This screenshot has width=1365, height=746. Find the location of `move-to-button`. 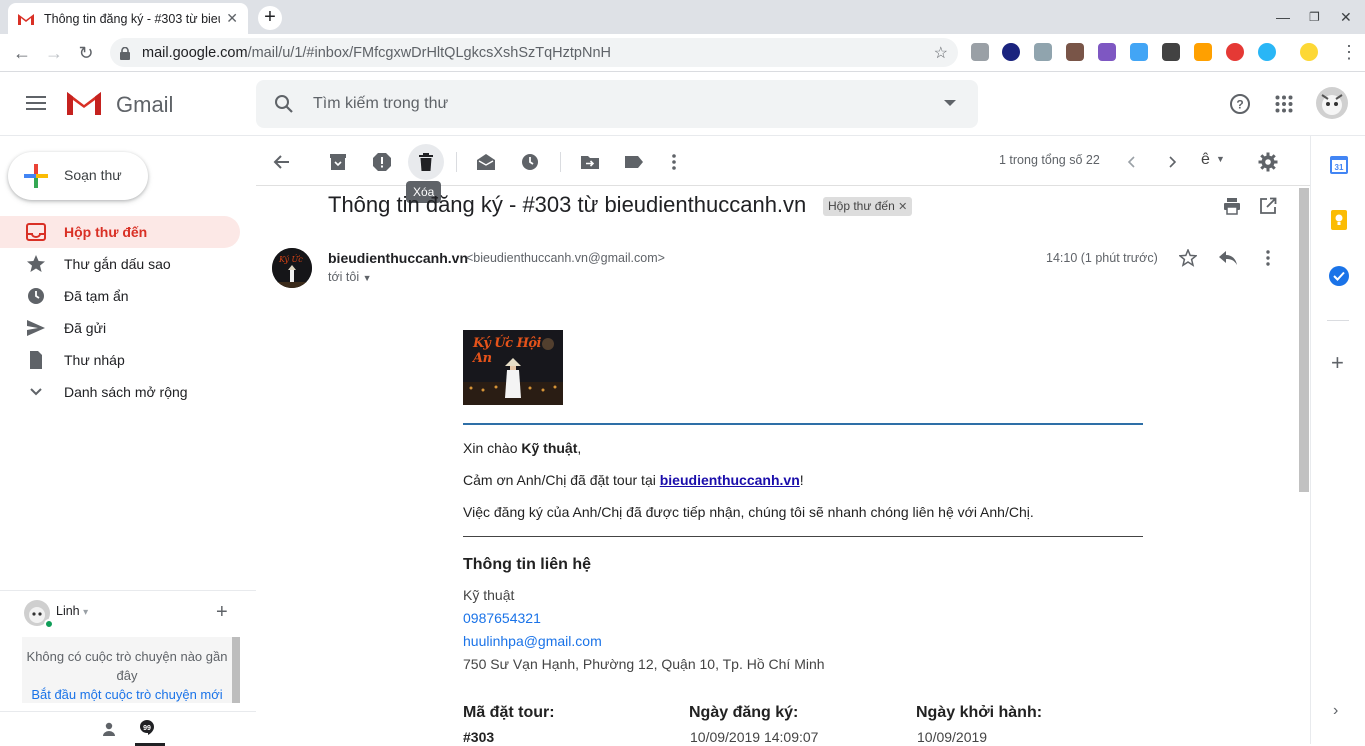

move-to-button is located at coordinates (590, 162).